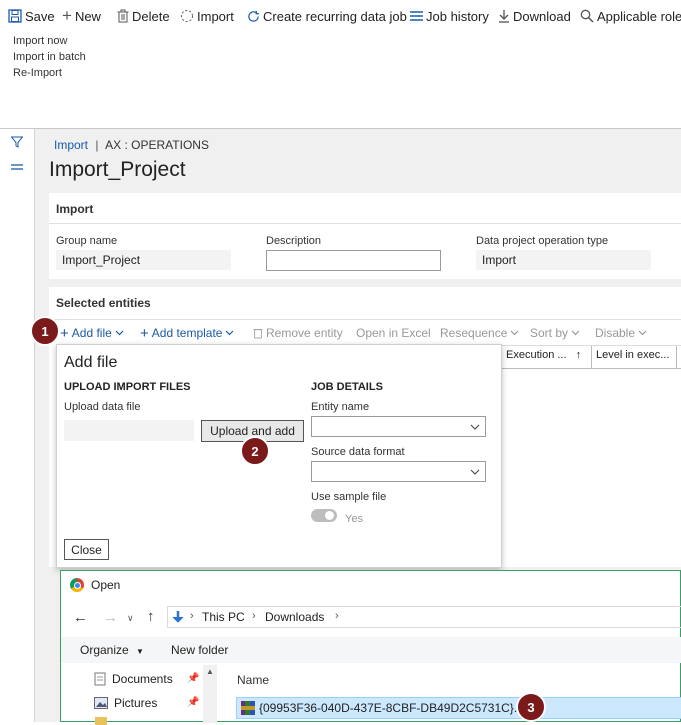  Describe the element at coordinates (151, 616) in the screenshot. I see `up-arrow-icon: ↑` at that location.